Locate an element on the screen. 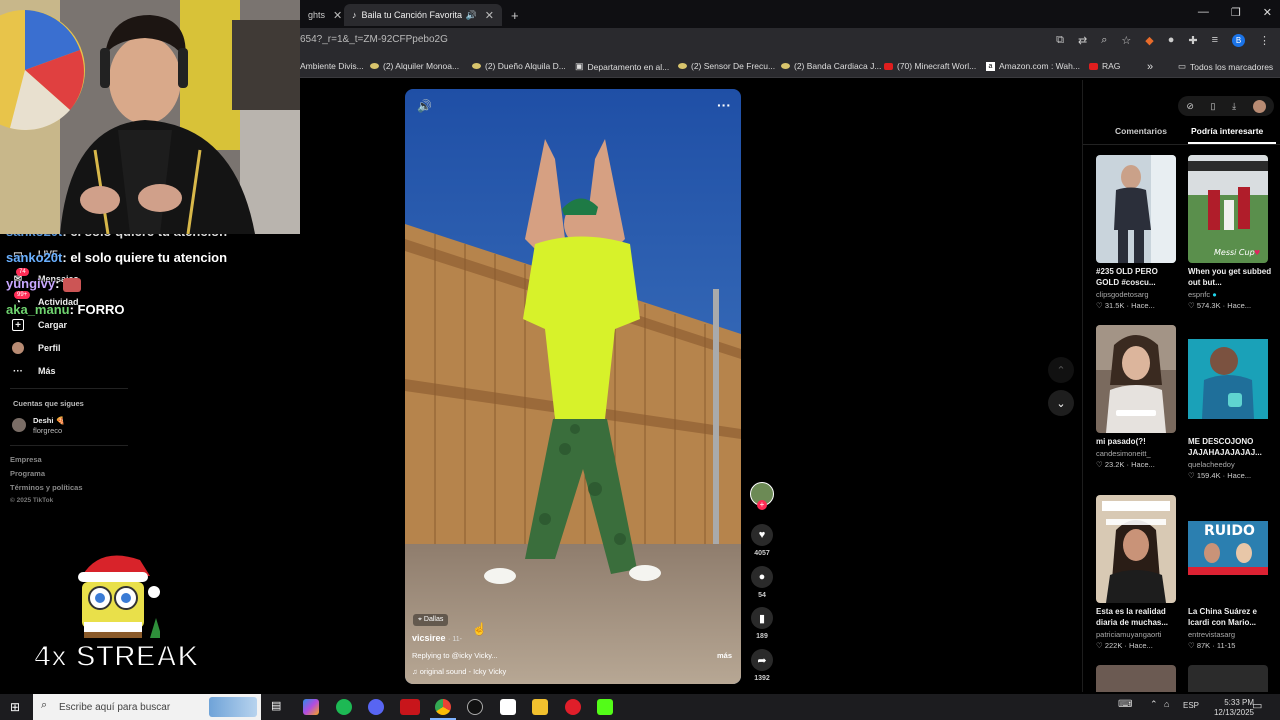 The width and height of the screenshot is (1280, 720). mute-icon: 🔊 is located at coordinates (424, 106).